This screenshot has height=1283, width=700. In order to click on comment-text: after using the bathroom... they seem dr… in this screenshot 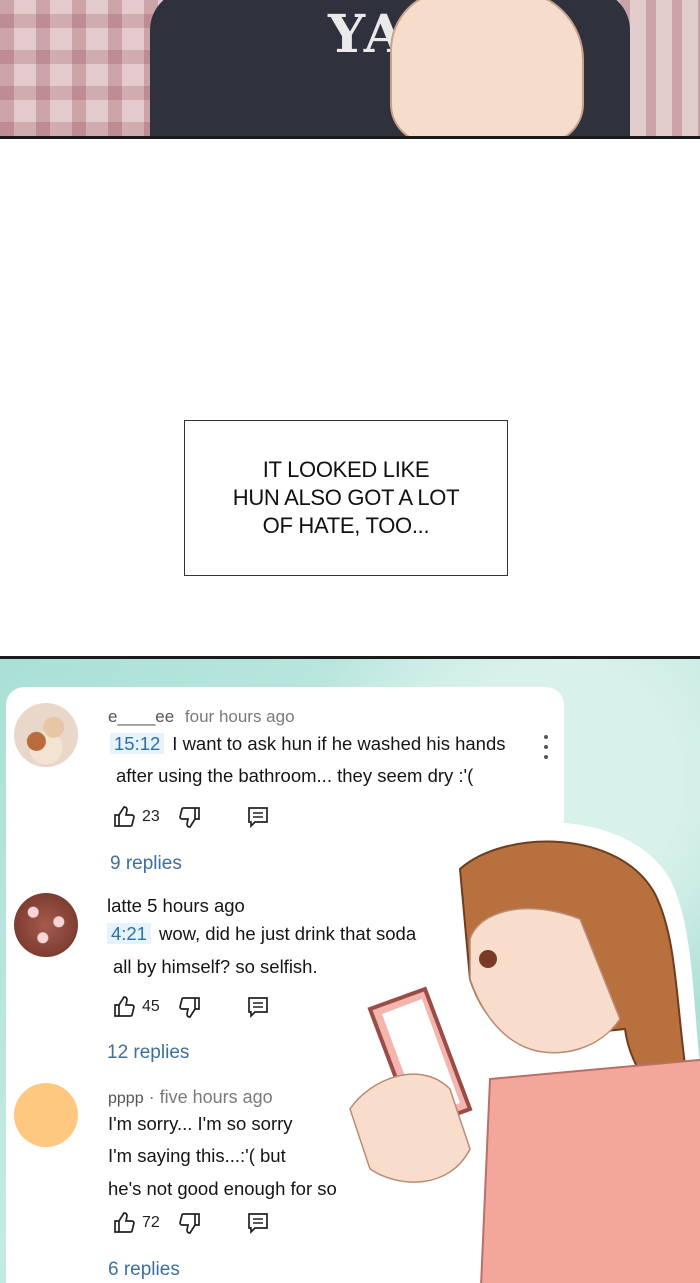, I will do `click(295, 775)`.